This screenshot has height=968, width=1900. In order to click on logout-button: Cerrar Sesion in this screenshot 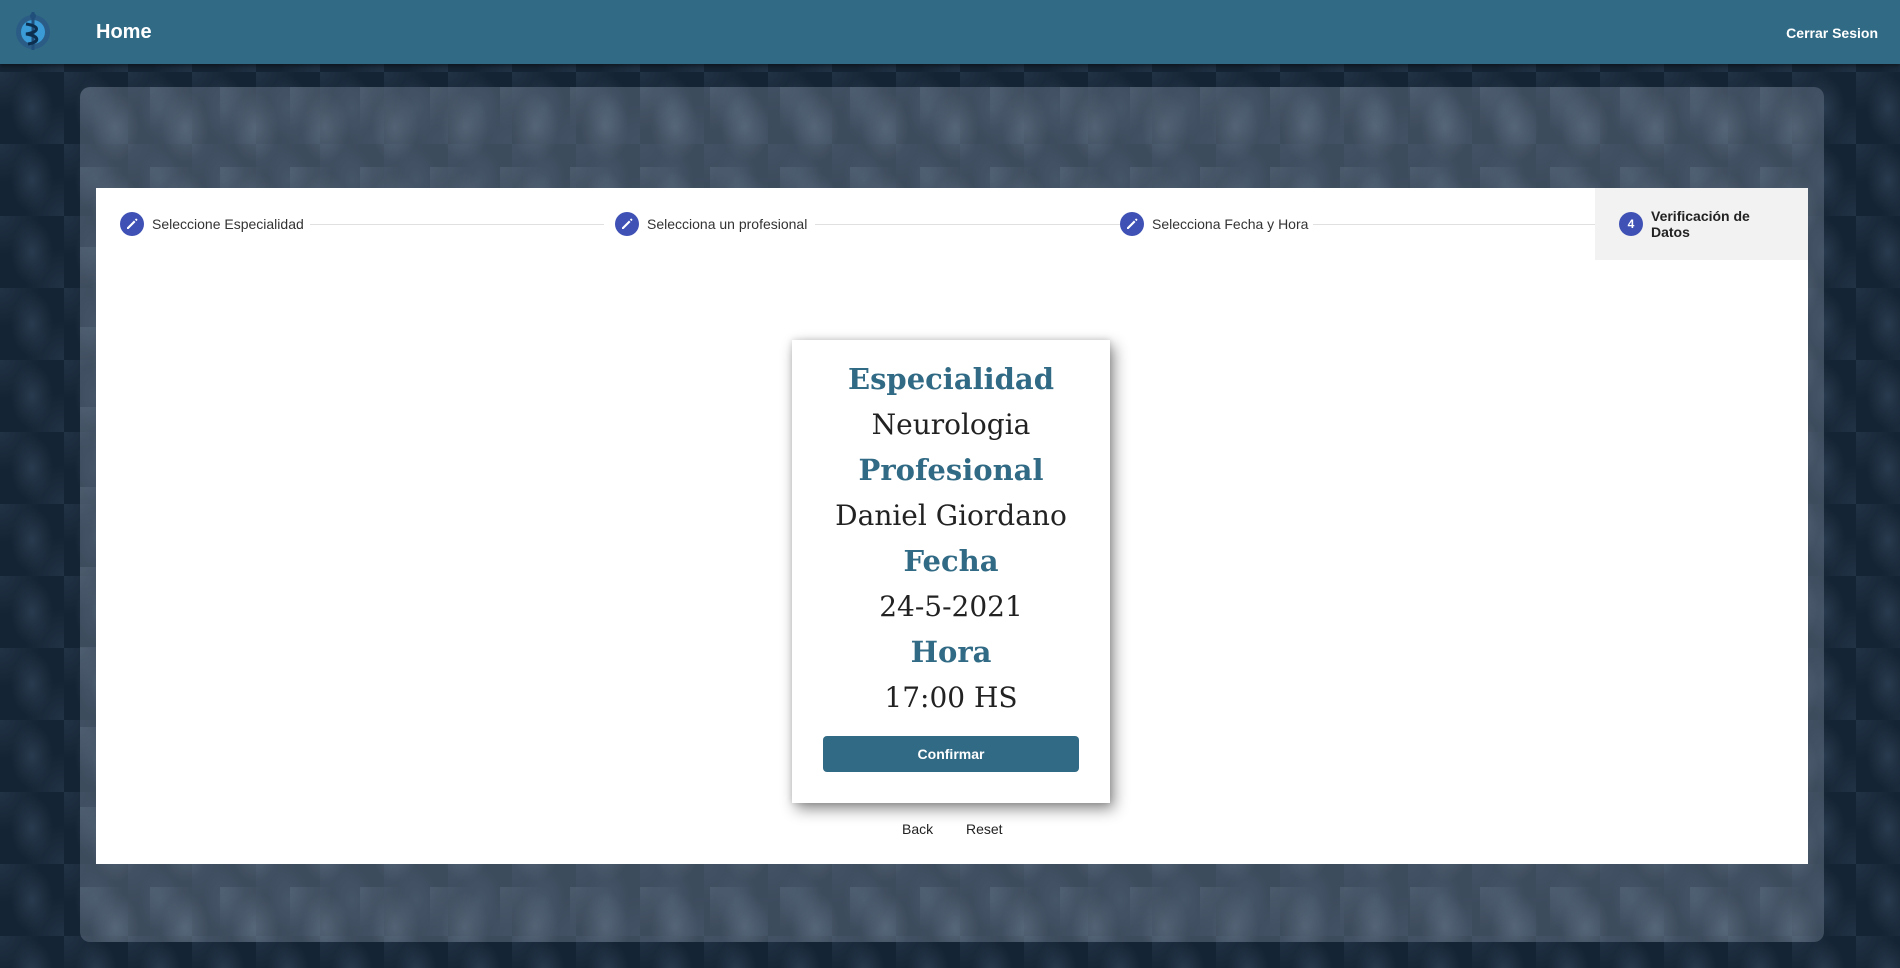, I will do `click(1832, 33)`.